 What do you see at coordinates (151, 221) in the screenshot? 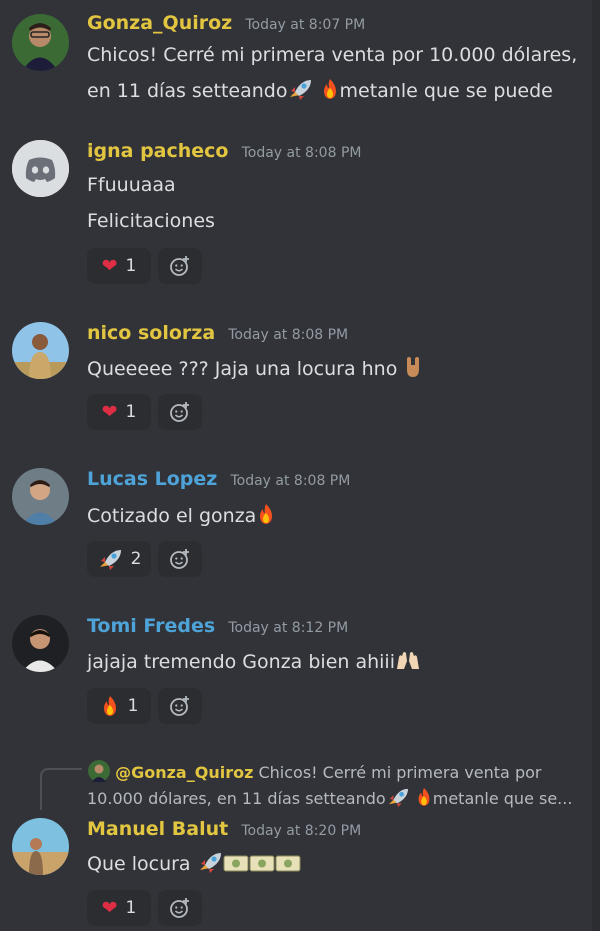
I see `message-text: Felicitaciones` at bounding box center [151, 221].